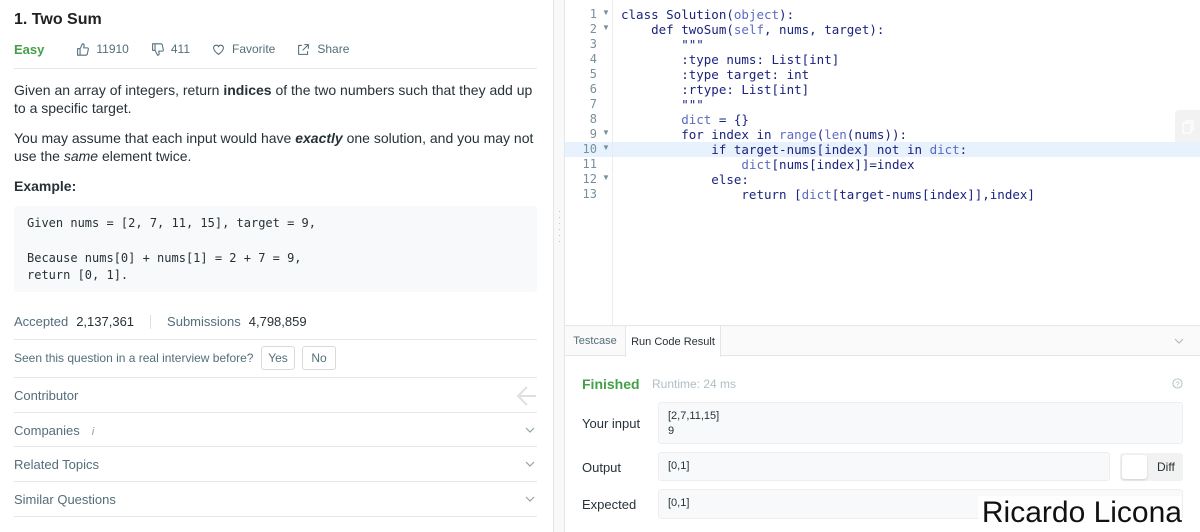 The image size is (1200, 532). I want to click on favorite-label: Favorite, so click(254, 49).